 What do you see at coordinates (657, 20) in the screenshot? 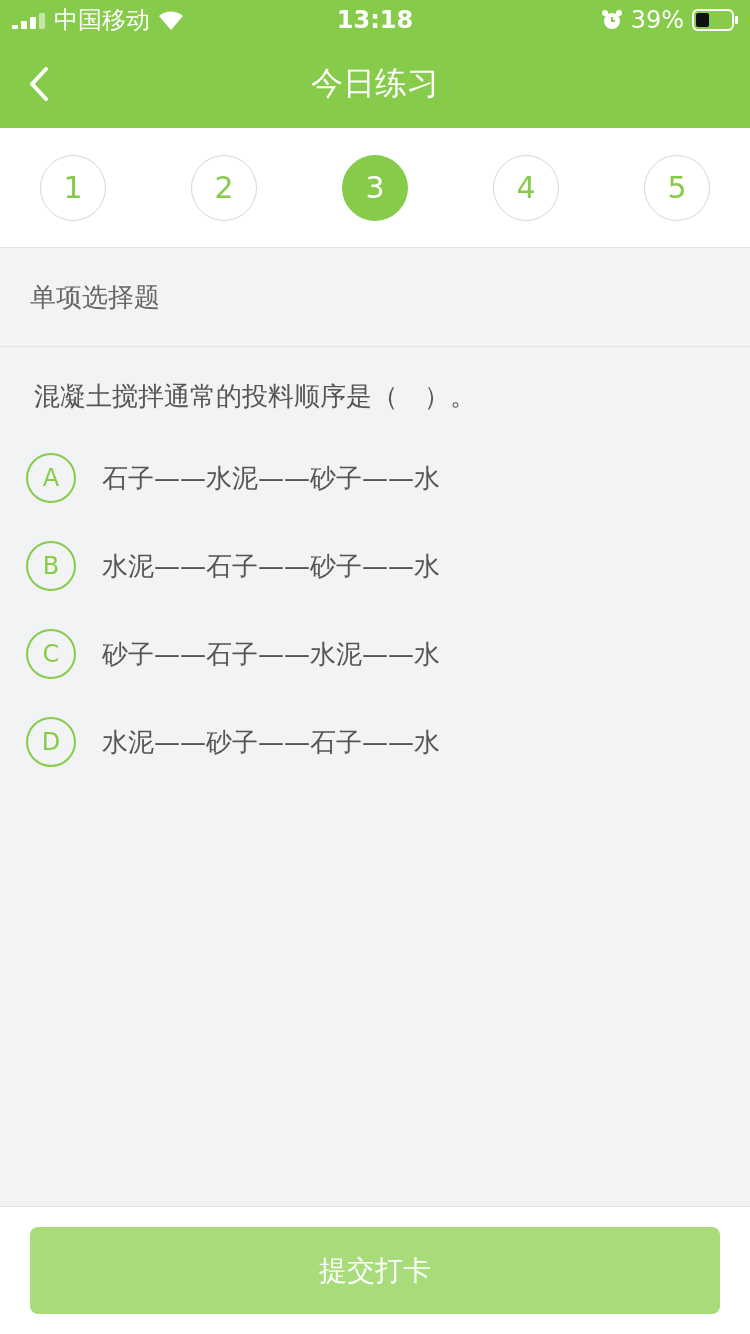
I see `battery-percent: 39%` at bounding box center [657, 20].